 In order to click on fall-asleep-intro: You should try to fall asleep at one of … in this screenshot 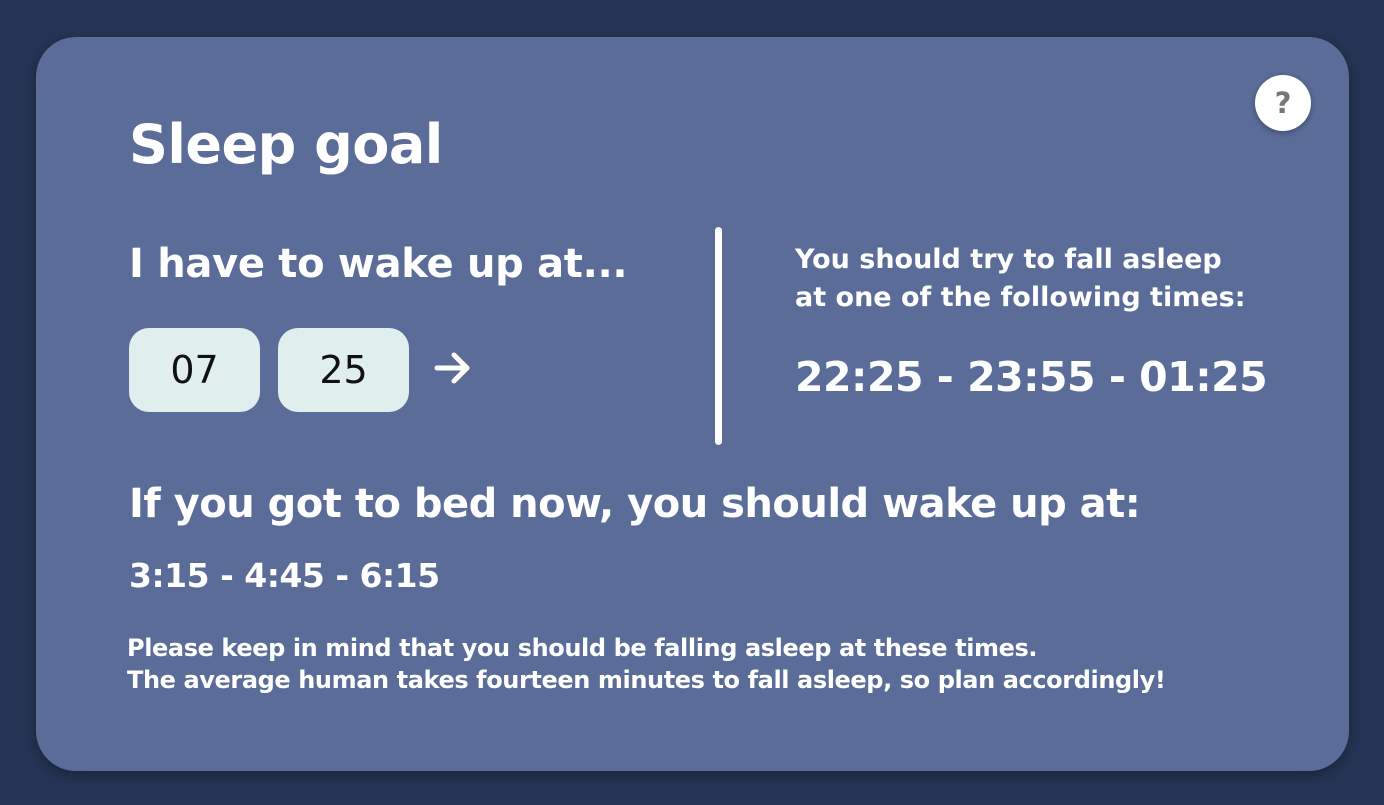, I will do `click(1055, 279)`.